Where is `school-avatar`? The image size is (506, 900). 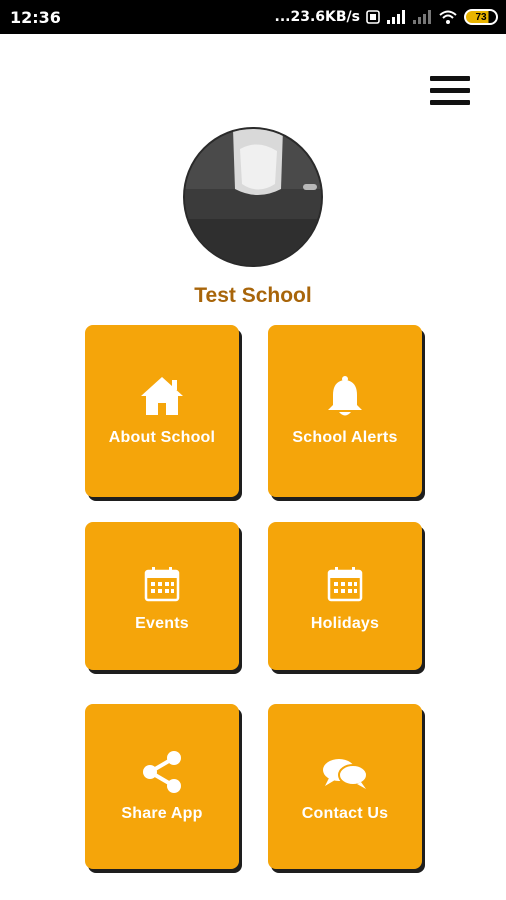
school-avatar is located at coordinates (253, 197).